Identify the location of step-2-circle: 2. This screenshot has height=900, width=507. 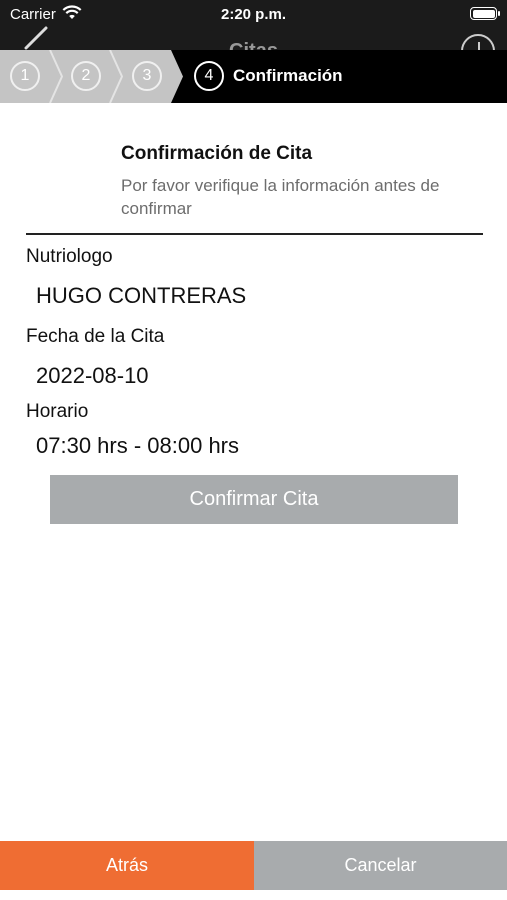
(86, 76).